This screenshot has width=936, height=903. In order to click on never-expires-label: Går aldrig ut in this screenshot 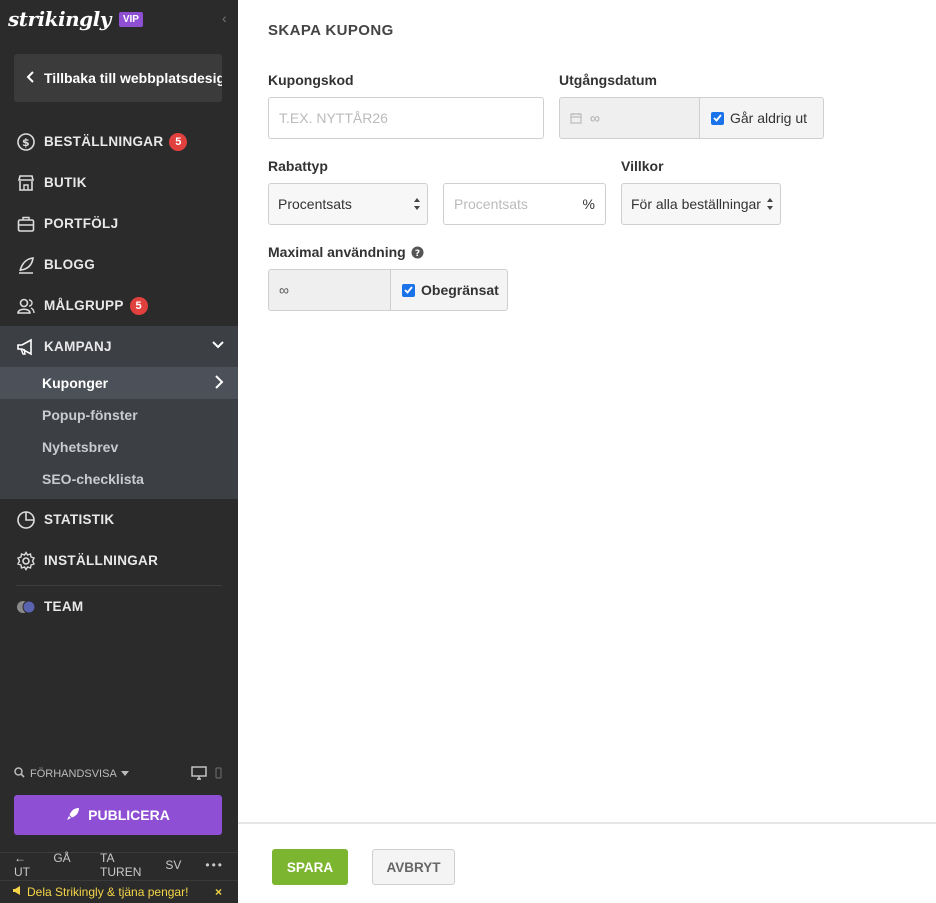, I will do `click(769, 118)`.